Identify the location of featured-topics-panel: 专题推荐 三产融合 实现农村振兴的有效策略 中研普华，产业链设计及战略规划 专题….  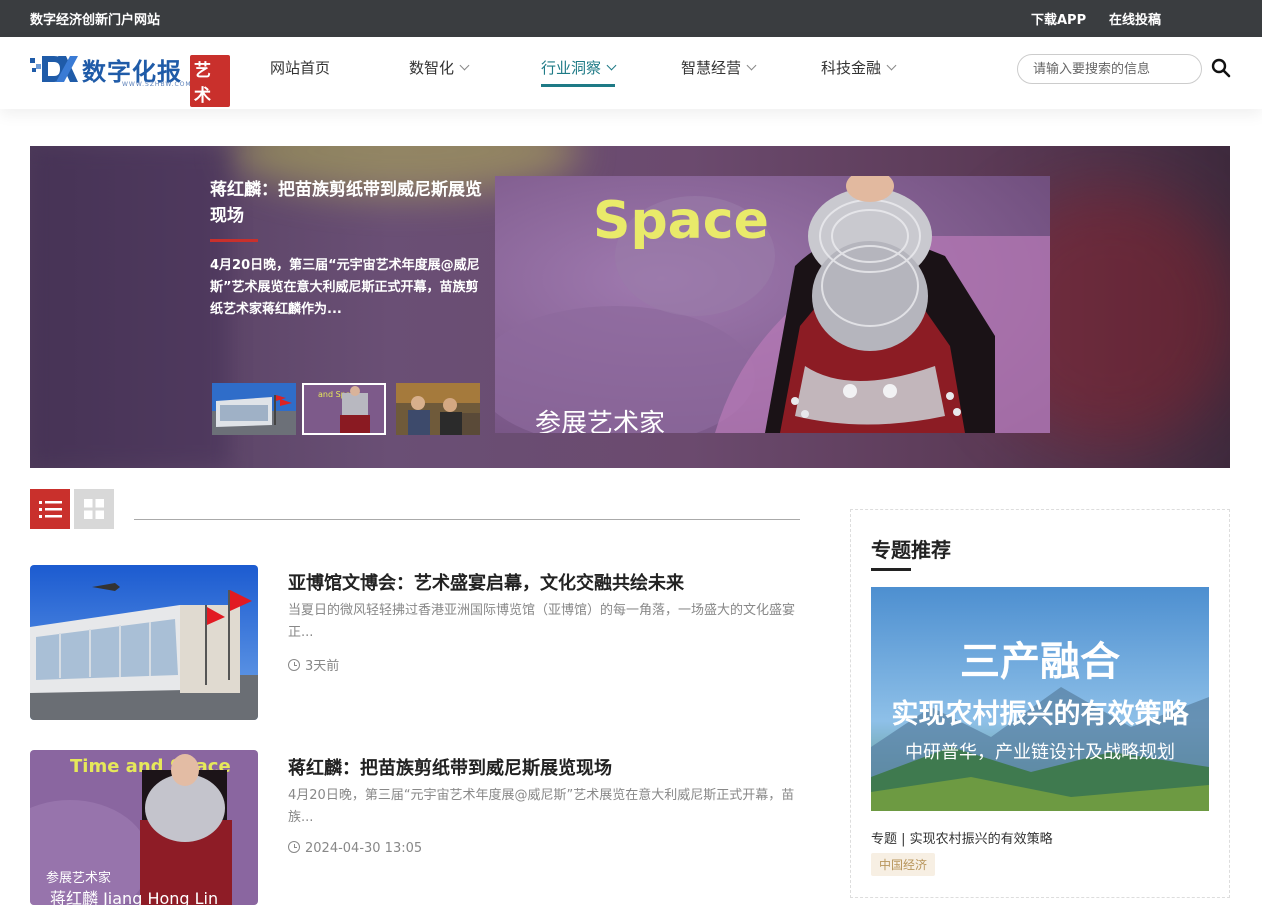
(1040, 703).